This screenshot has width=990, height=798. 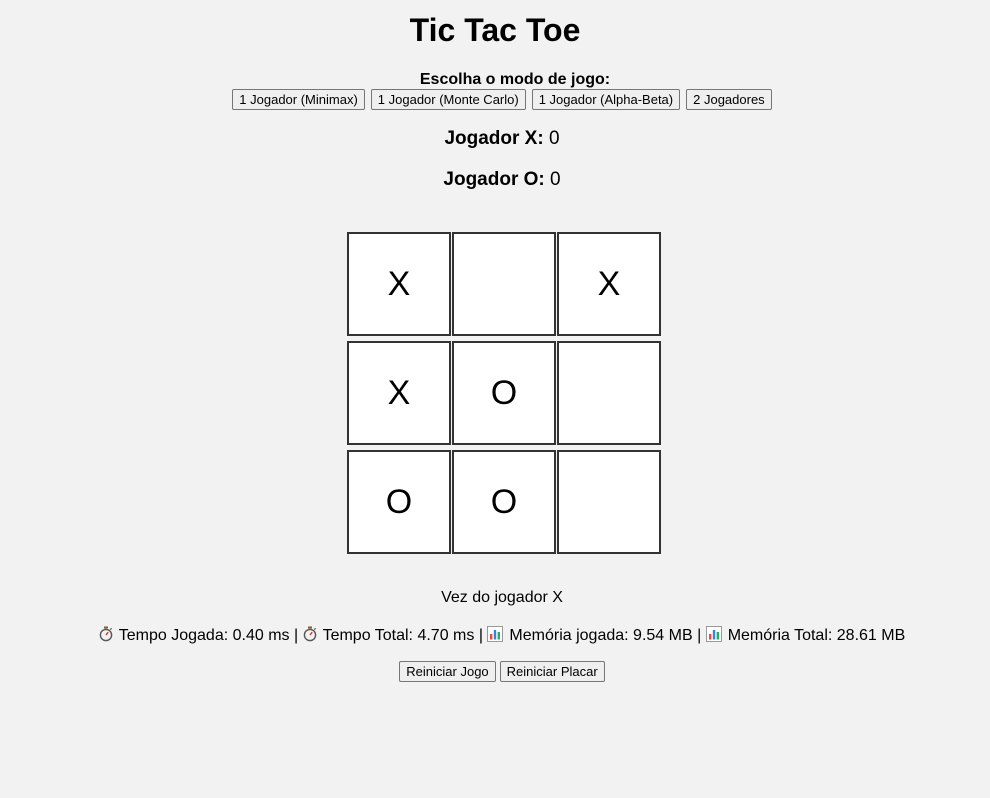 I want to click on score-x: Jogador X: 0, so click(x=495, y=139).